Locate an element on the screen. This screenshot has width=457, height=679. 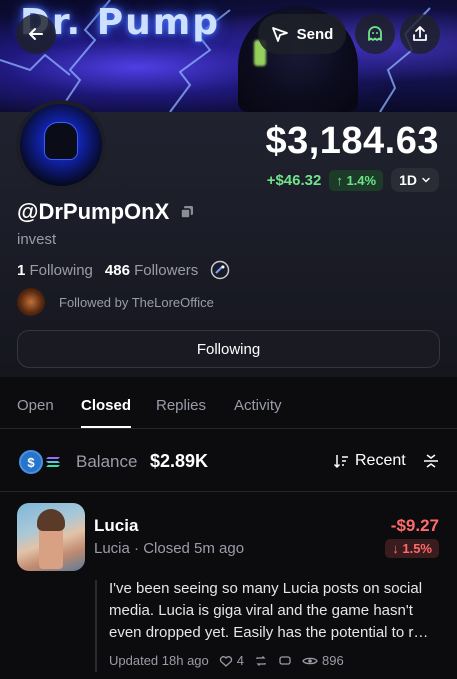
repost-button is located at coordinates (261, 661).